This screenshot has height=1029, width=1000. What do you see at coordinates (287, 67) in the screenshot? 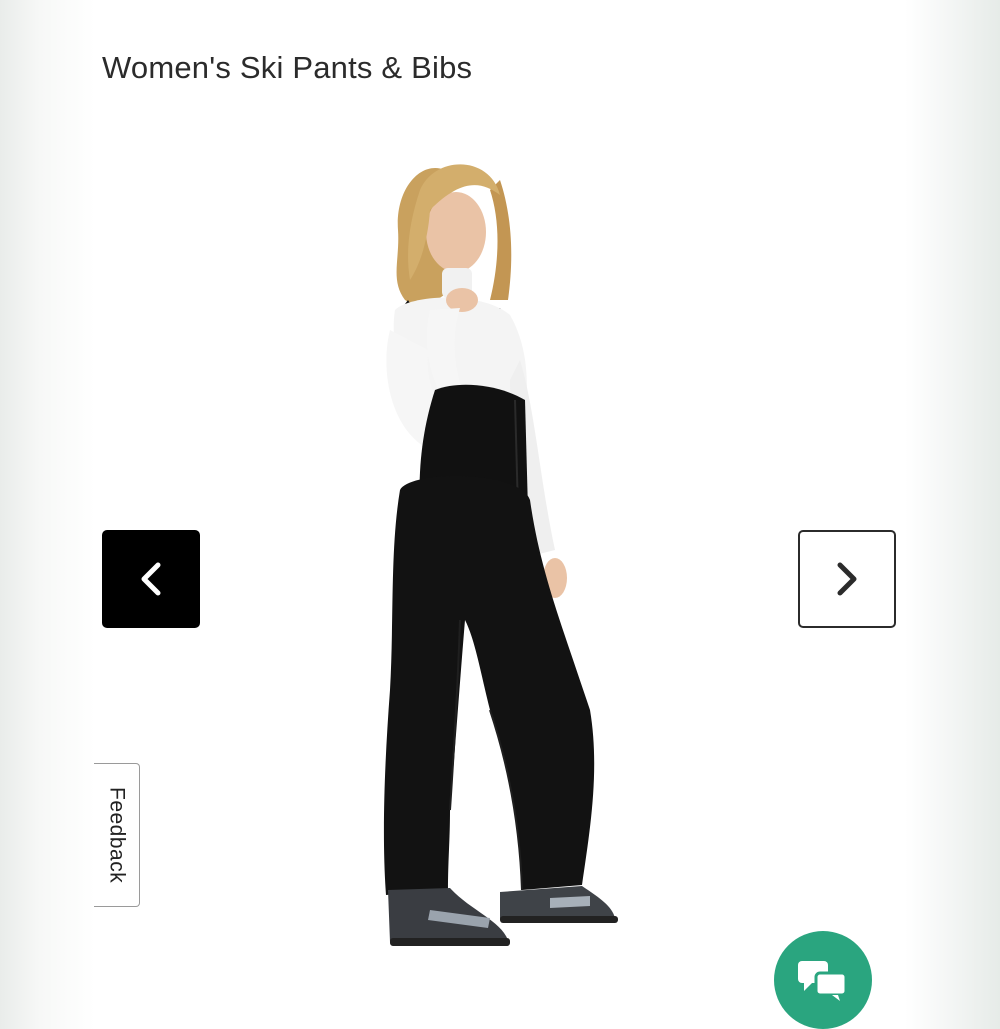
I see `category-title: Women's Ski Pants & Bibs` at bounding box center [287, 67].